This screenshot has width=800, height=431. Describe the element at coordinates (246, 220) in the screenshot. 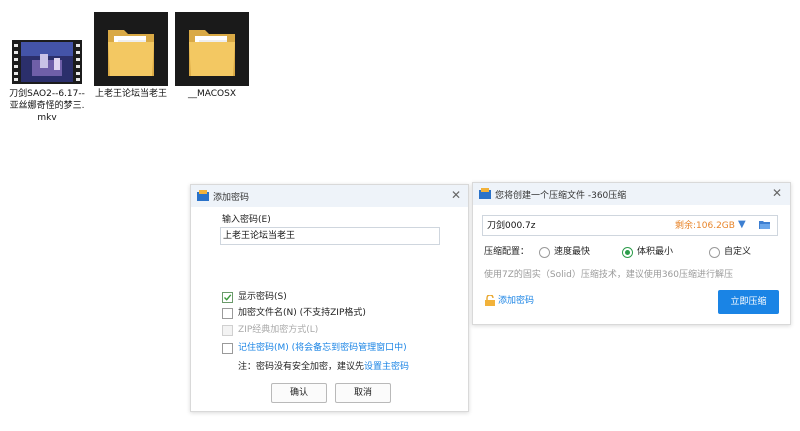

I see `password-input-label: 输入密码(E)` at that location.